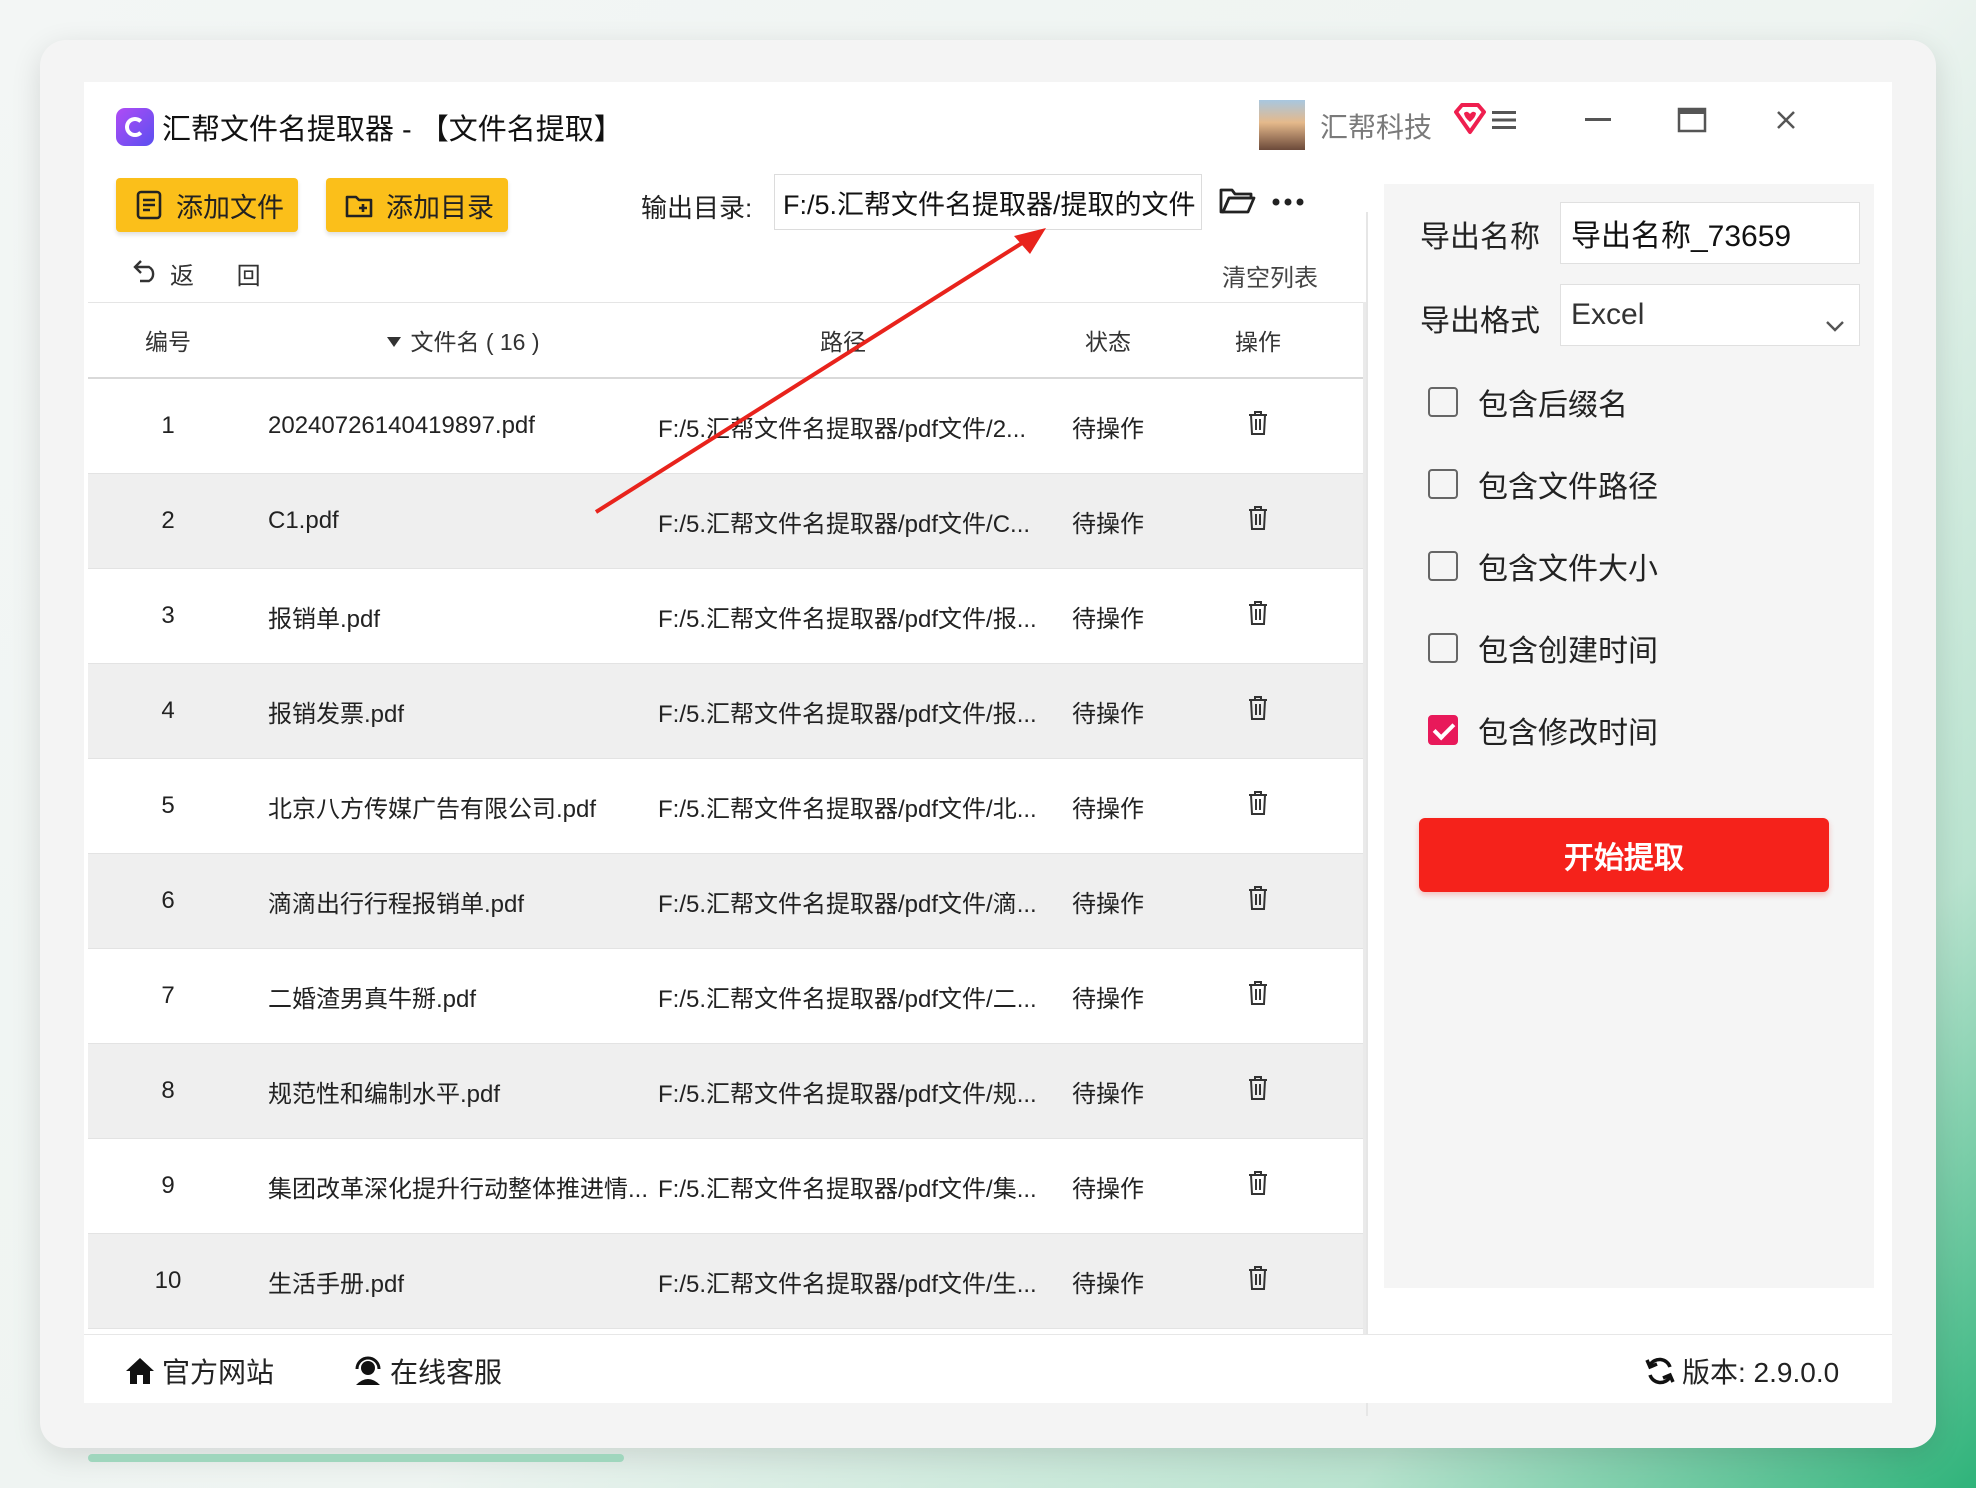 The width and height of the screenshot is (1976, 1488). Describe the element at coordinates (135, 127) in the screenshot. I see `app-logo-icon` at that location.